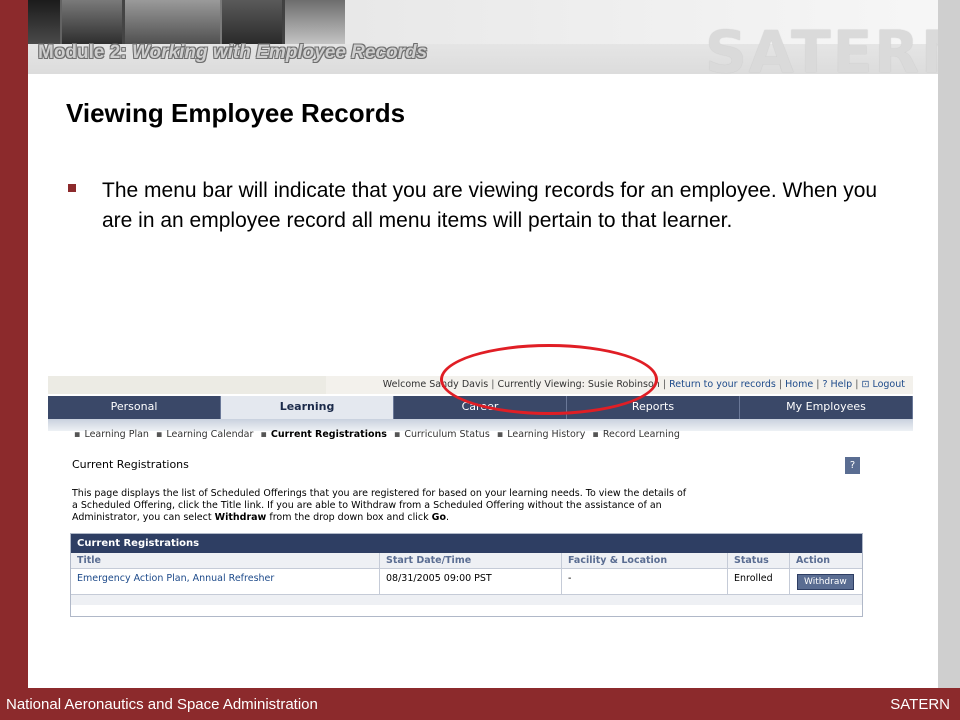 The width and height of the screenshot is (960, 720). Describe the element at coordinates (209, 434) in the screenshot. I see `subnav-learning-calendar: Learning Calendar` at that location.